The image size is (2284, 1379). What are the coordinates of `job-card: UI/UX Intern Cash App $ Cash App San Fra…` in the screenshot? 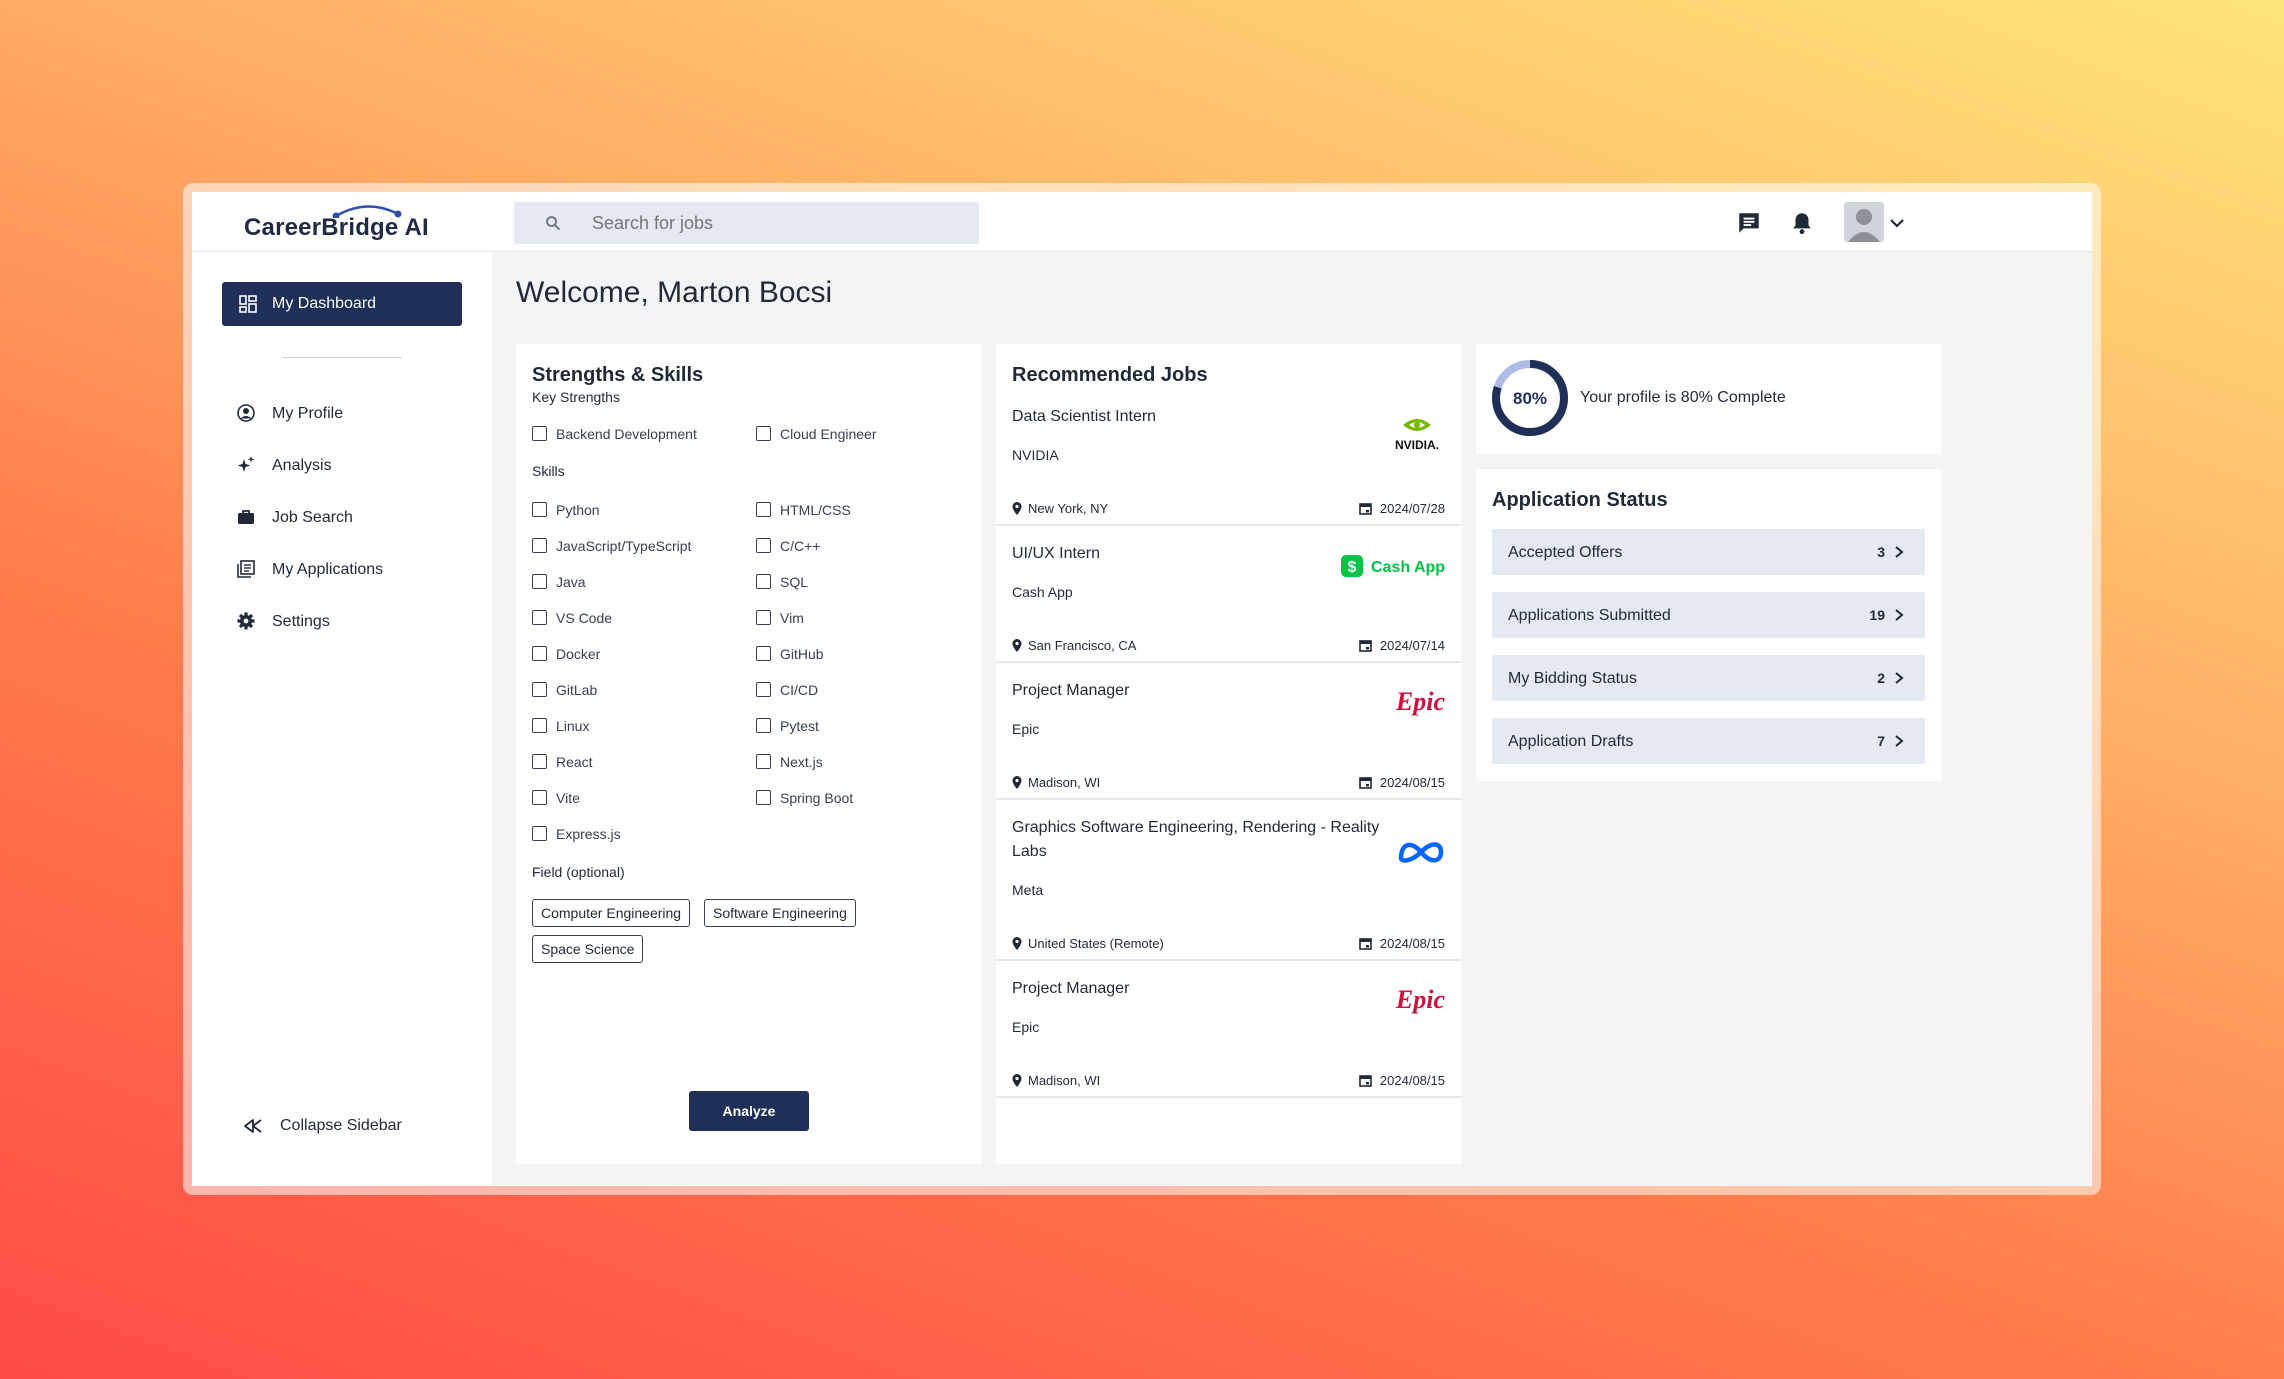 It's located at (1228, 594).